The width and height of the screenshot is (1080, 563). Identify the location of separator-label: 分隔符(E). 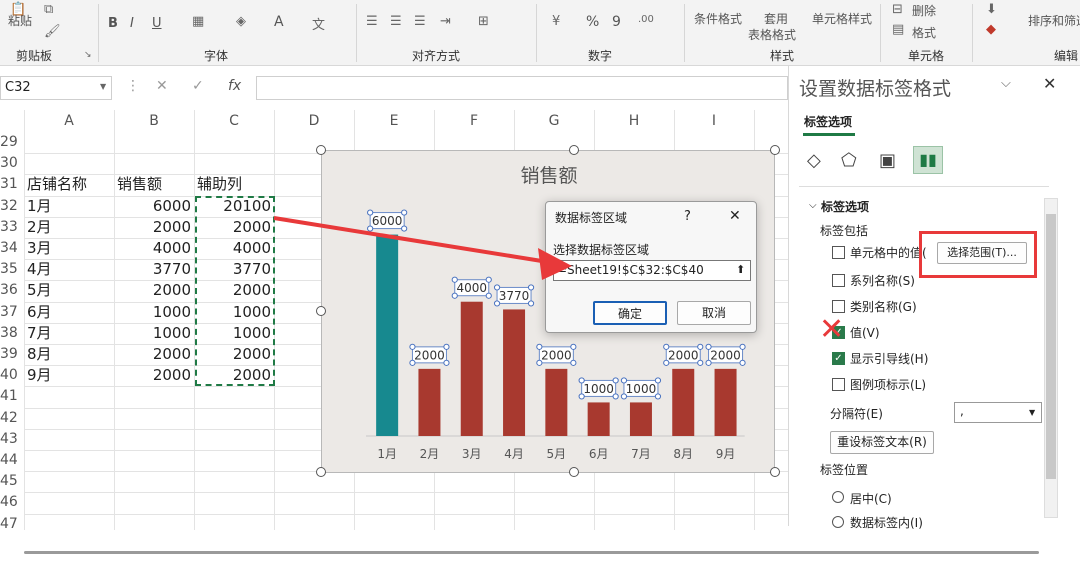
(856, 414).